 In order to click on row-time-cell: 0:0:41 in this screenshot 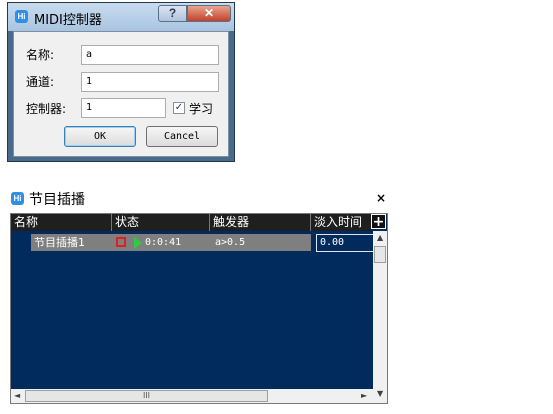, I will do `click(163, 242)`.